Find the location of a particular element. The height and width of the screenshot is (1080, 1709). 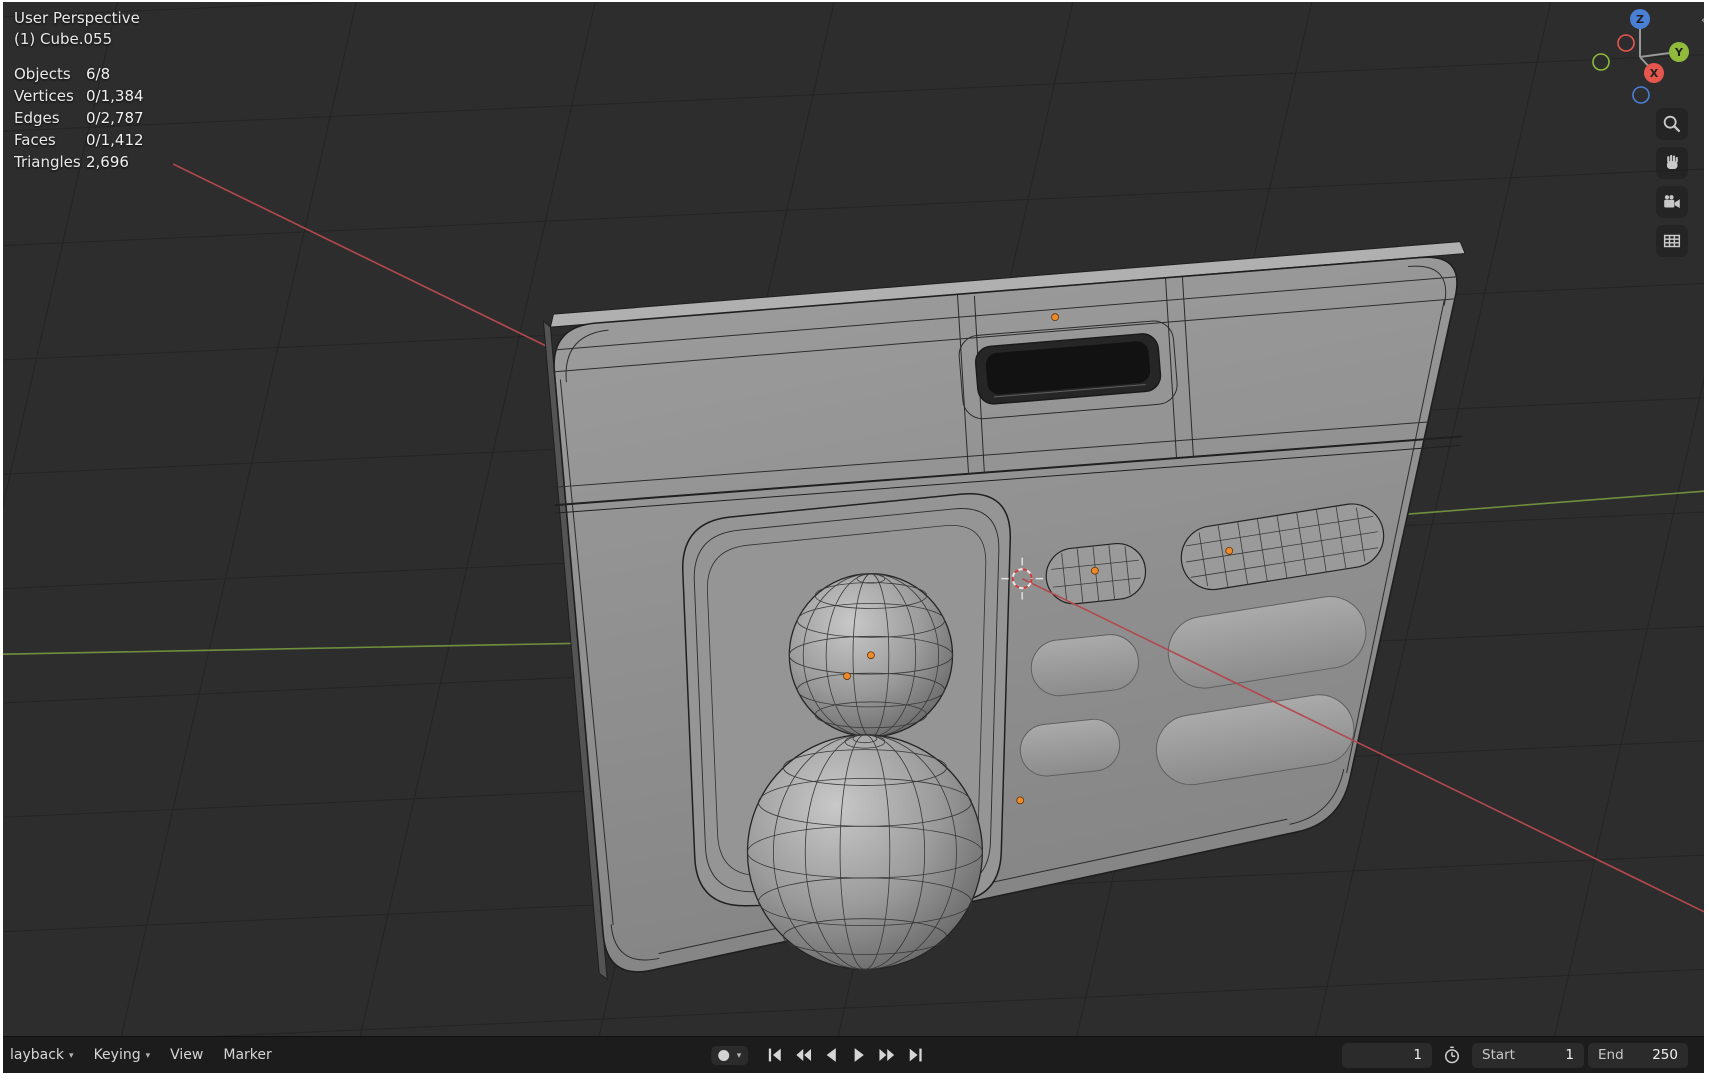

gizmo-x-label: X is located at coordinates (1654, 73).